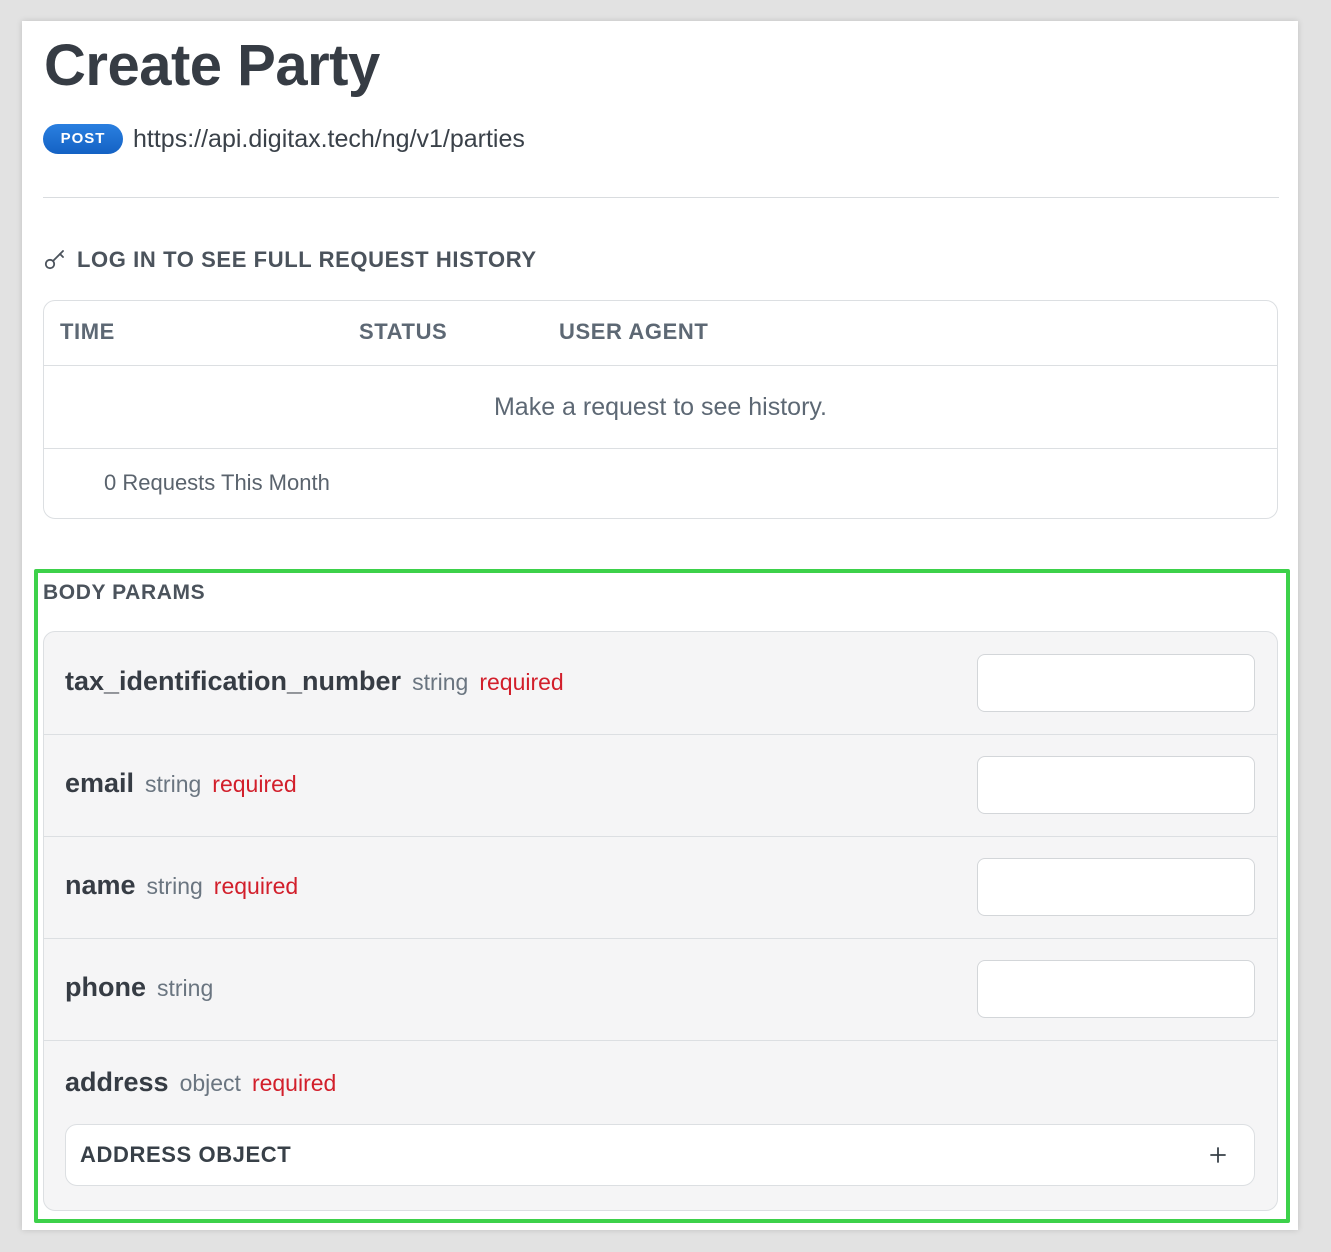 The image size is (1331, 1252). I want to click on method-badge: POST, so click(83, 139).